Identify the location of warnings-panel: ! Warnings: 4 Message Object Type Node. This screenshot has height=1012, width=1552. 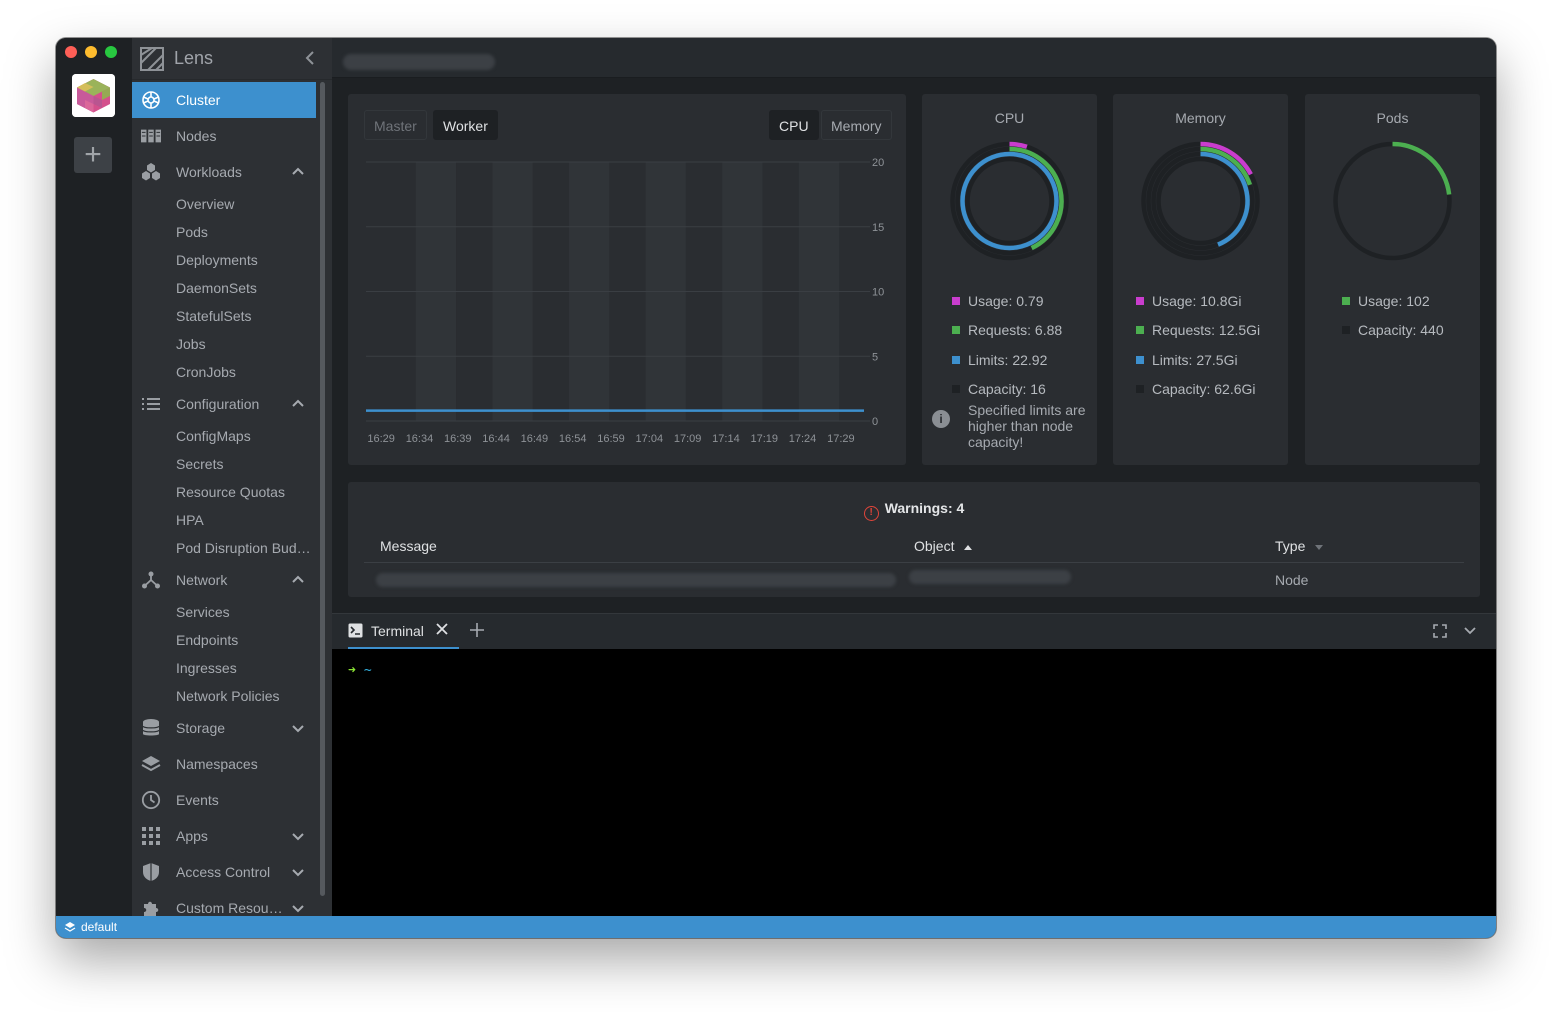
(914, 539).